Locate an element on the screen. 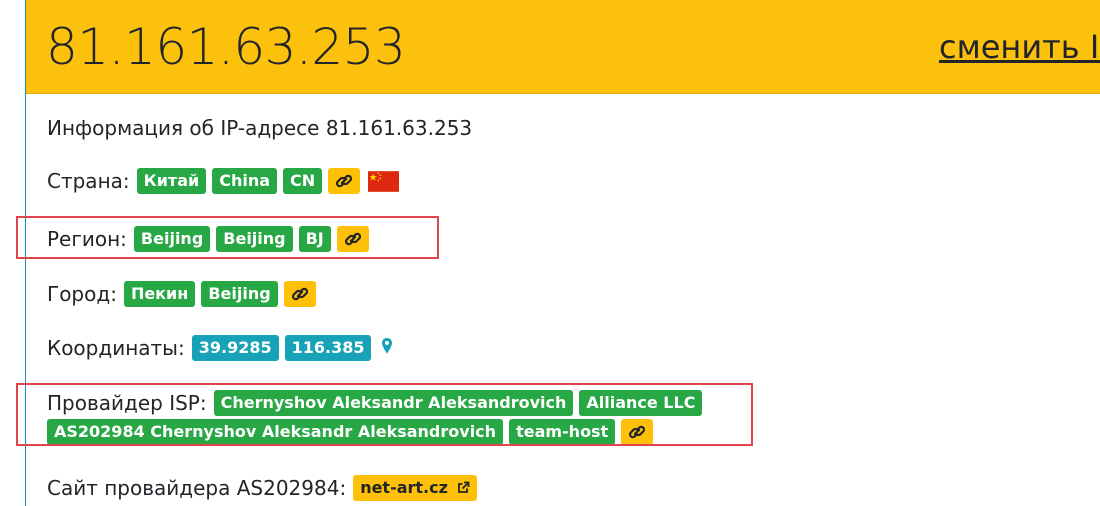 Image resolution: width=1100 pixels, height=506 pixels. isp-site-label: Сайт провайдера AS202984: is located at coordinates (197, 488).